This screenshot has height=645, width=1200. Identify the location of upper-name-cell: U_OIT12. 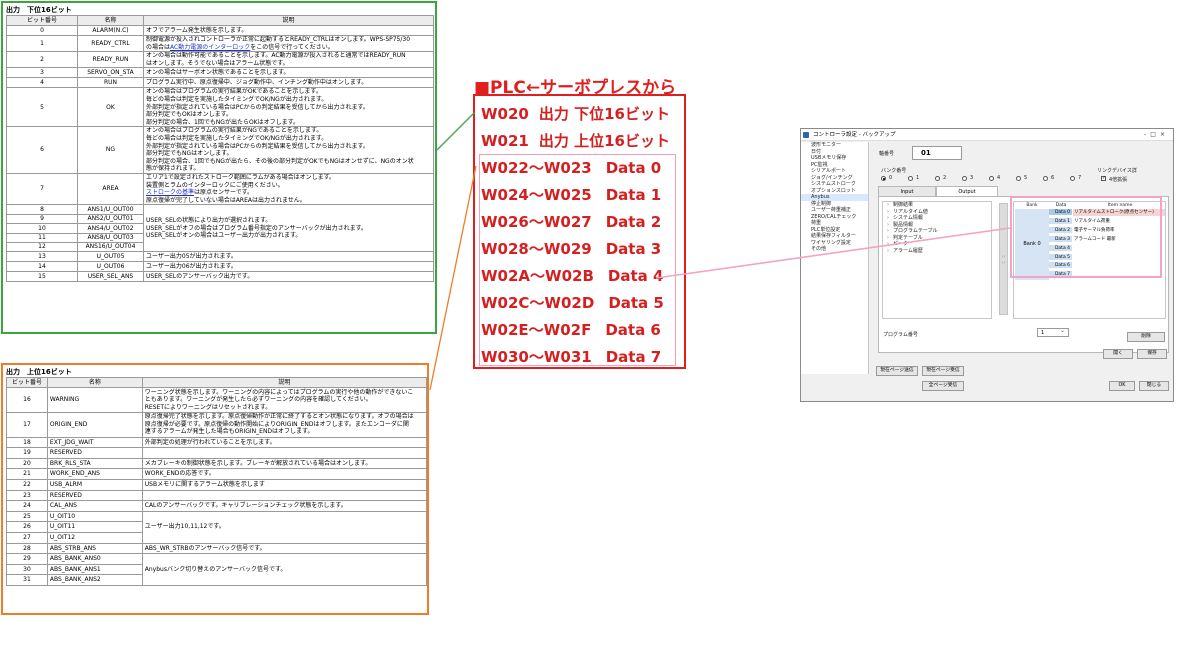
(94, 537).